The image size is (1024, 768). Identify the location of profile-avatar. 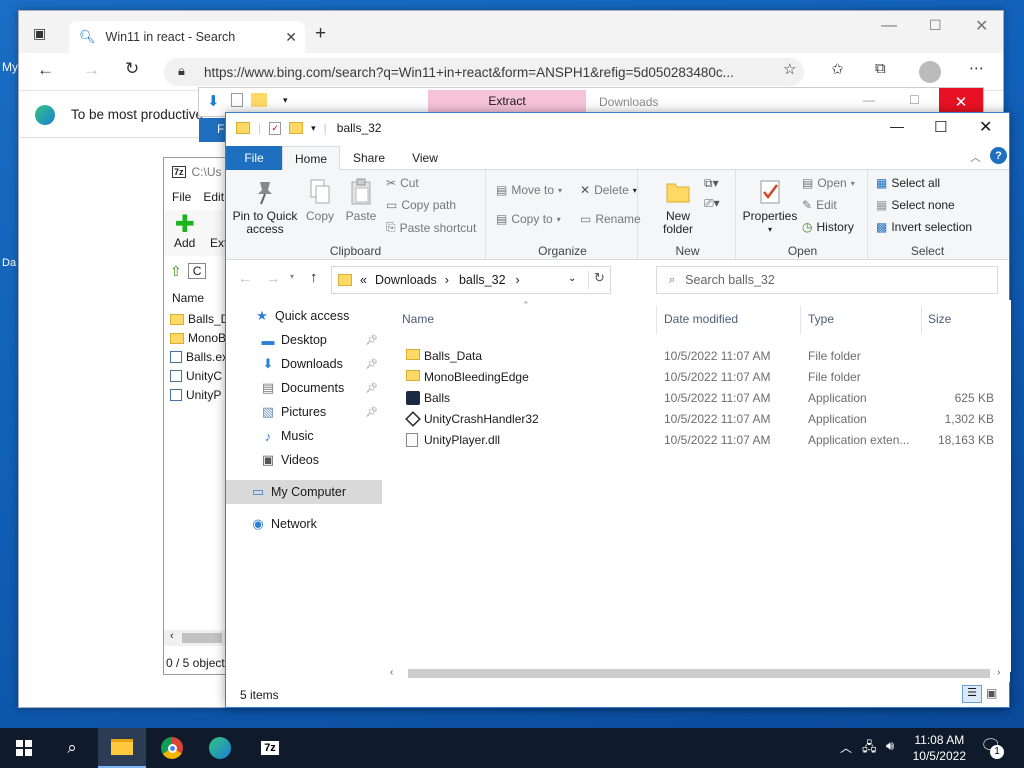
(930, 72).